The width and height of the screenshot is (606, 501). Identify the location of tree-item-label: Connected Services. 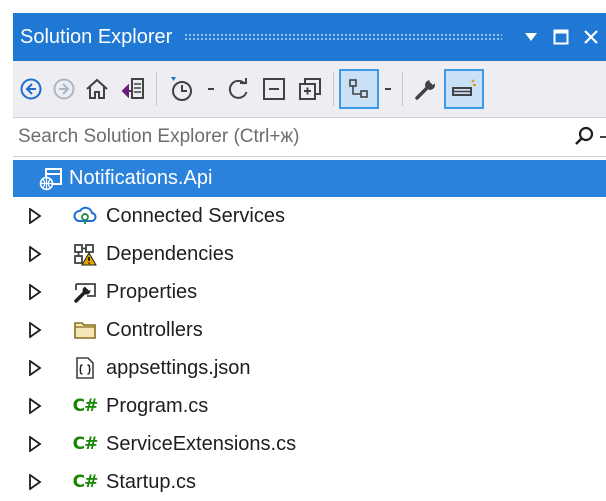
(195, 215).